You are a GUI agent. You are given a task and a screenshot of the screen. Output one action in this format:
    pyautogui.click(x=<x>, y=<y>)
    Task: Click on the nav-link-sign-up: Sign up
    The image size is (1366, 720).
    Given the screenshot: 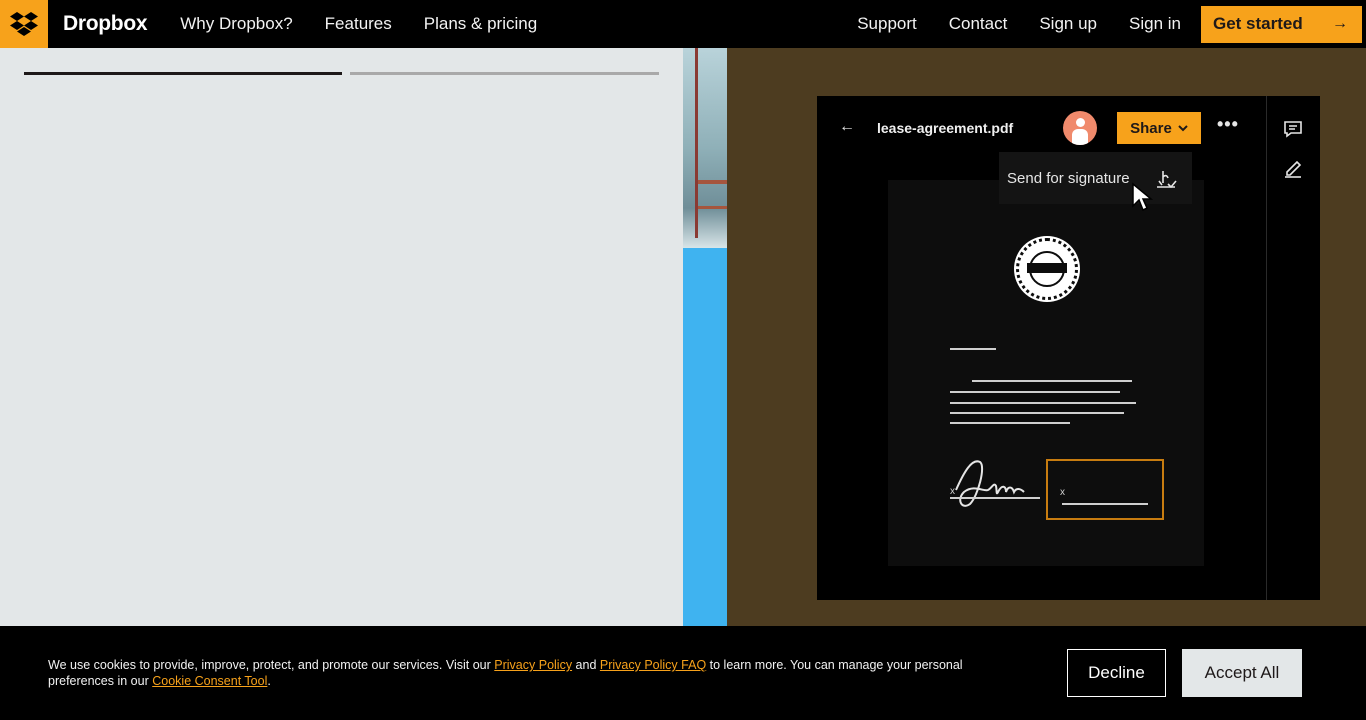 What is the action you would take?
    pyautogui.click(x=1068, y=24)
    